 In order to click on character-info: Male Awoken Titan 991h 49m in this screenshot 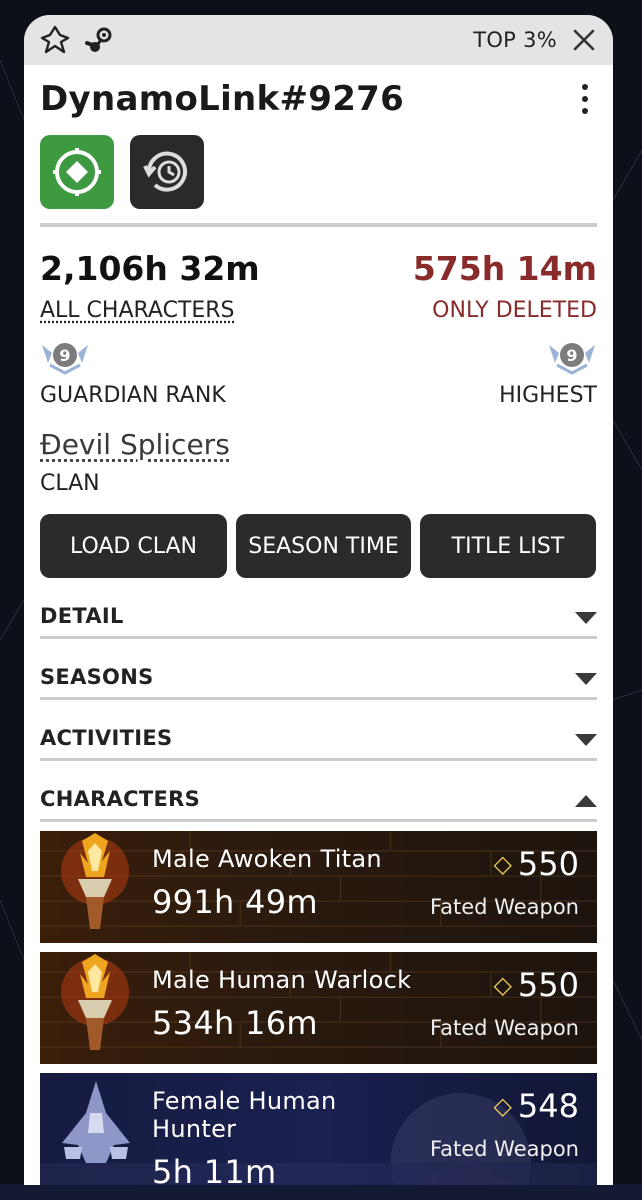, I will do `click(284, 887)`.